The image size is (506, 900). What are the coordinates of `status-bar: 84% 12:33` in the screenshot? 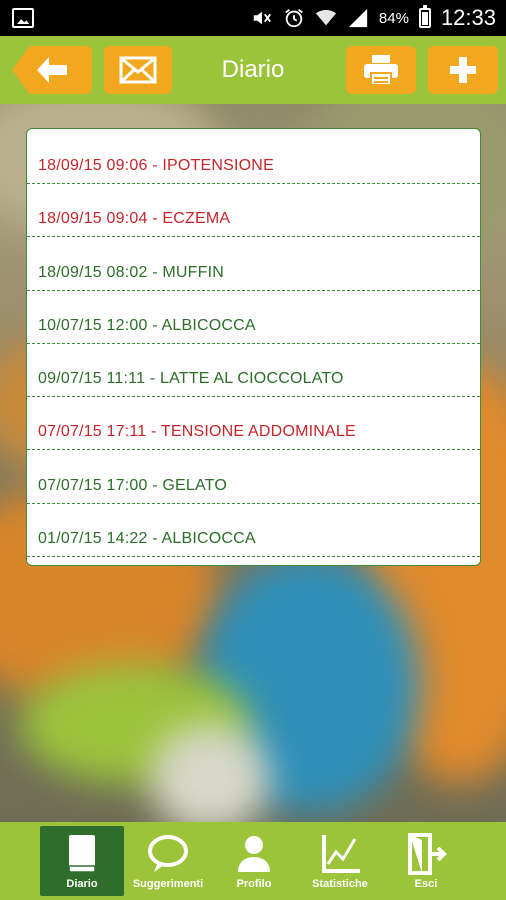 It's located at (253, 18).